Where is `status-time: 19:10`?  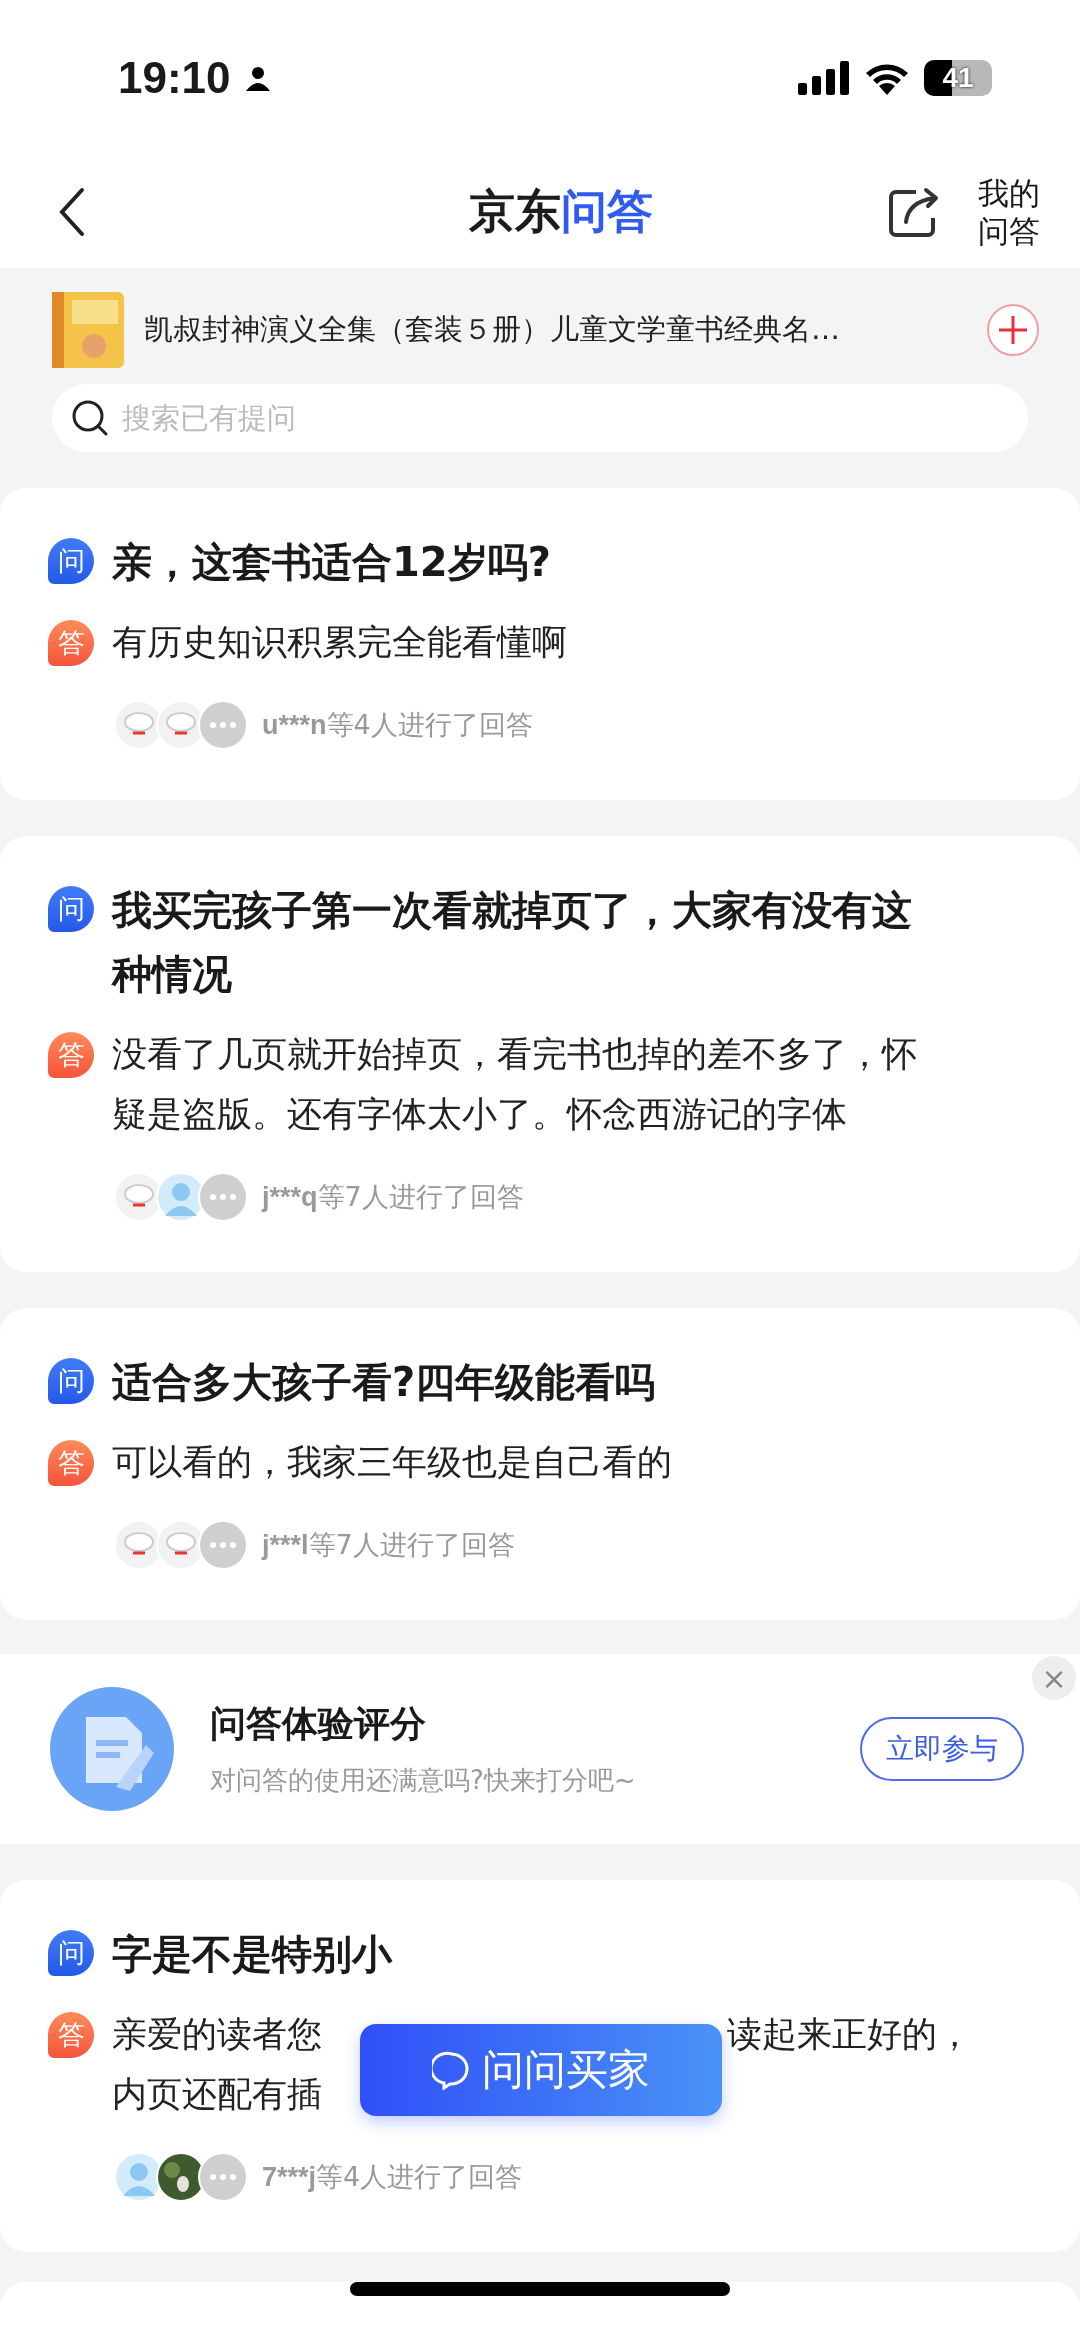
status-time: 19:10 is located at coordinates (174, 77).